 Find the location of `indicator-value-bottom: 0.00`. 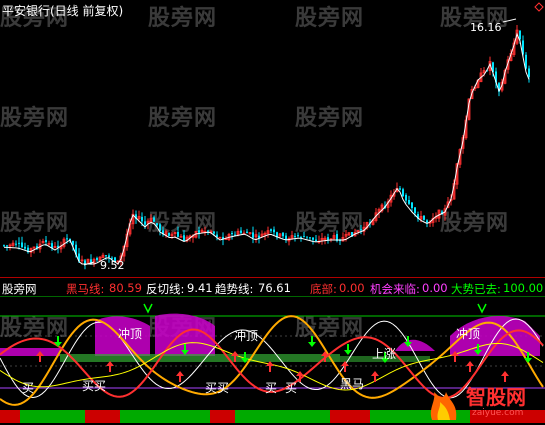

indicator-value-bottom: 0.00 is located at coordinates (352, 288).